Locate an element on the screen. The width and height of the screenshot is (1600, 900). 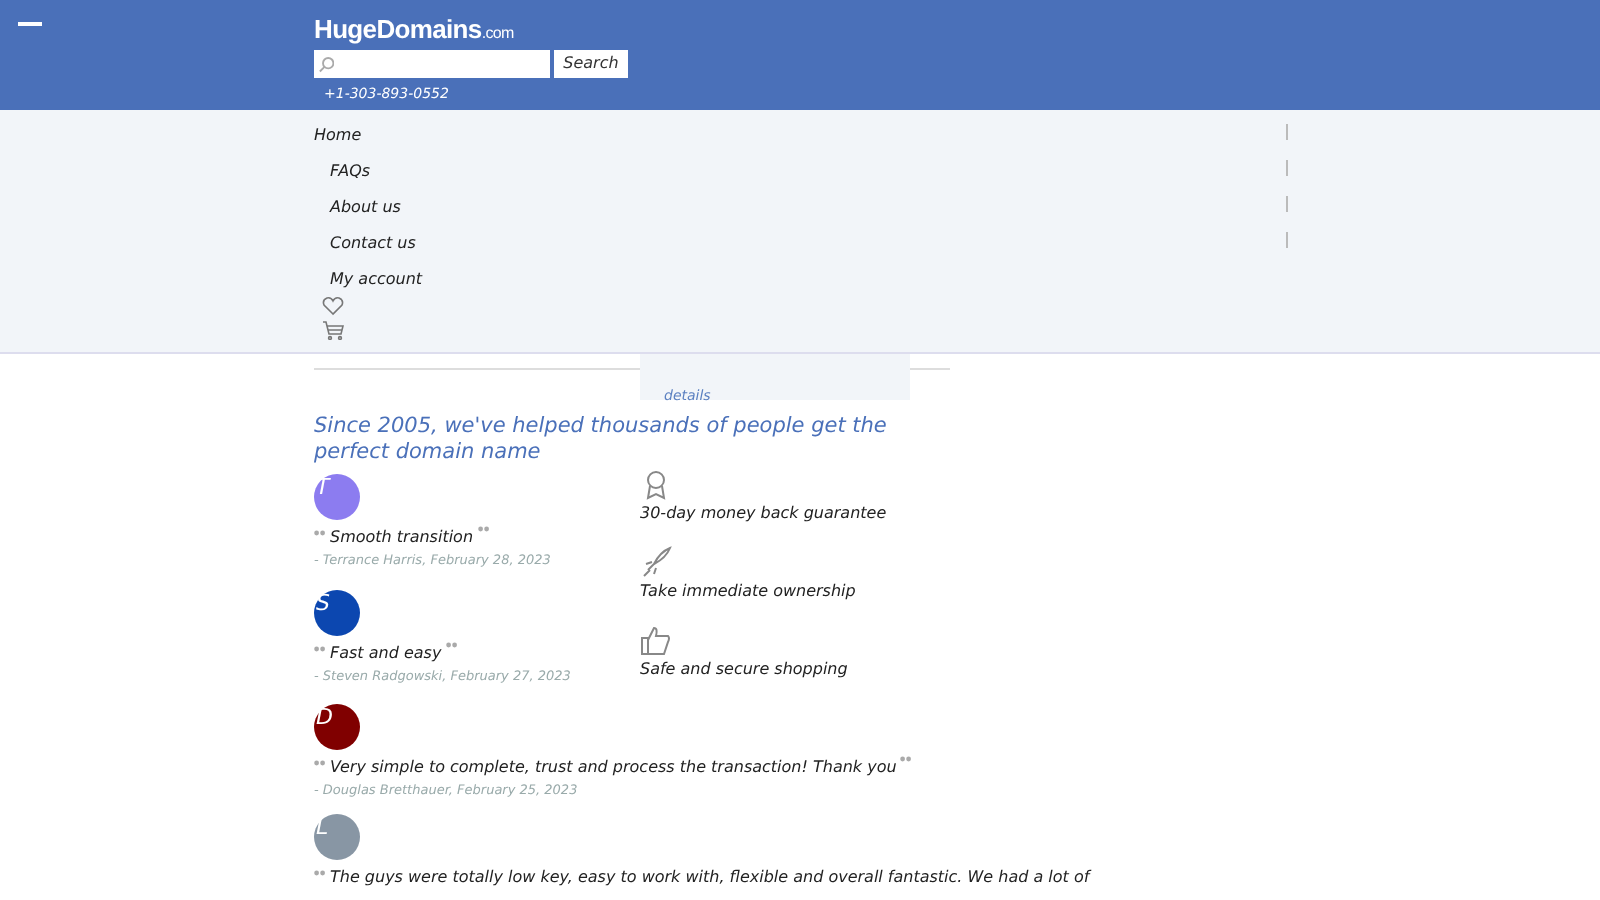
search-button: Search is located at coordinates (591, 64).